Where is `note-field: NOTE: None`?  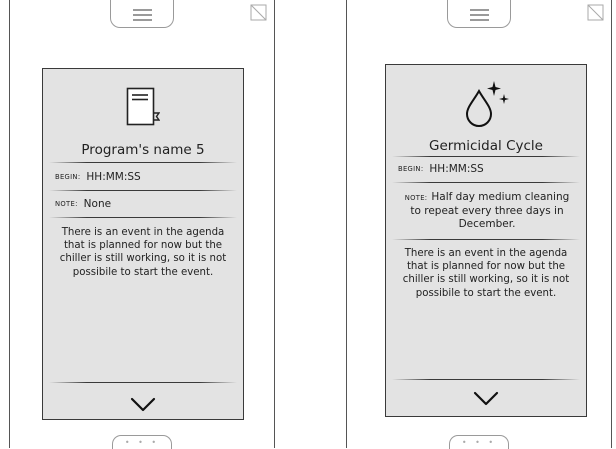
note-field: NOTE: None is located at coordinates (144, 204).